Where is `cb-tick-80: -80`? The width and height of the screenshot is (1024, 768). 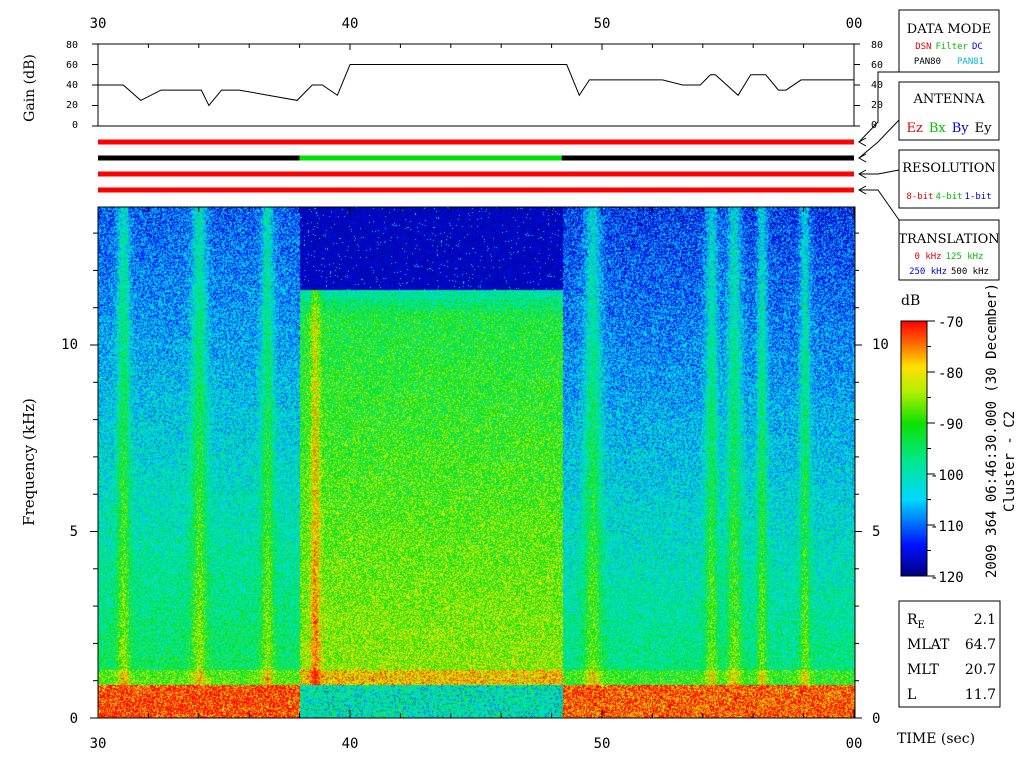 cb-tick-80: -80 is located at coordinates (950, 374).